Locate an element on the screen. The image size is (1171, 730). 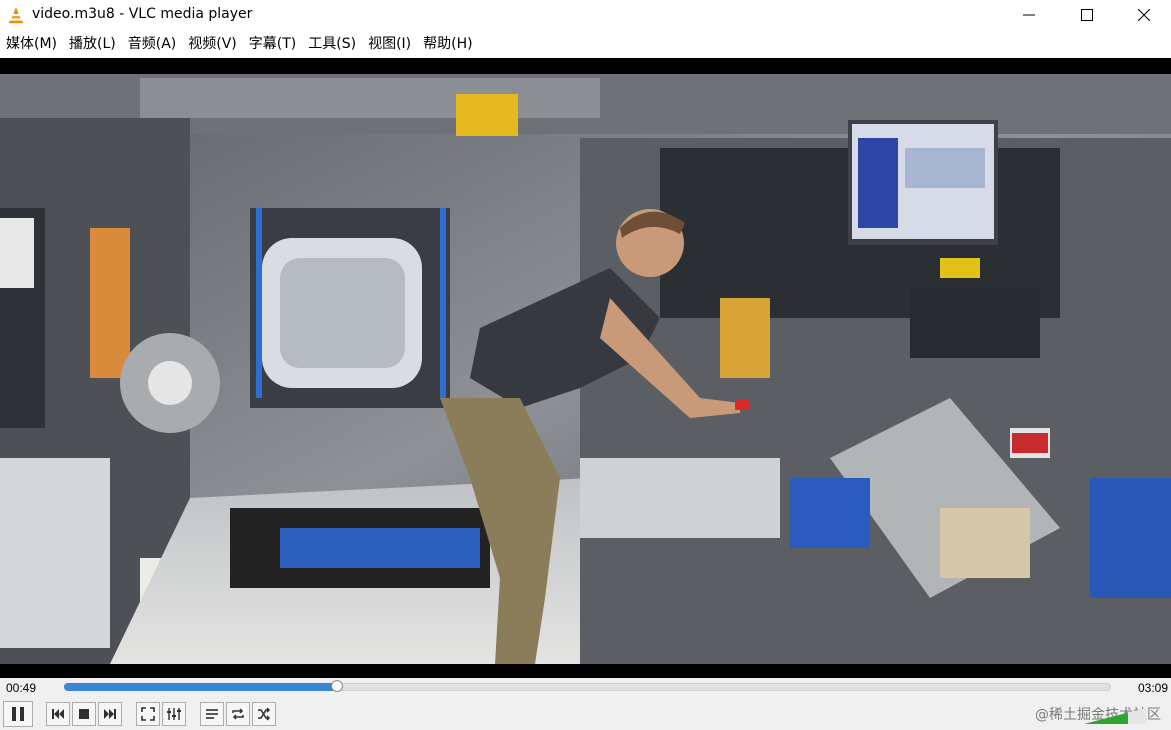
menu-audio: 音频(A) is located at coordinates (154, 44).